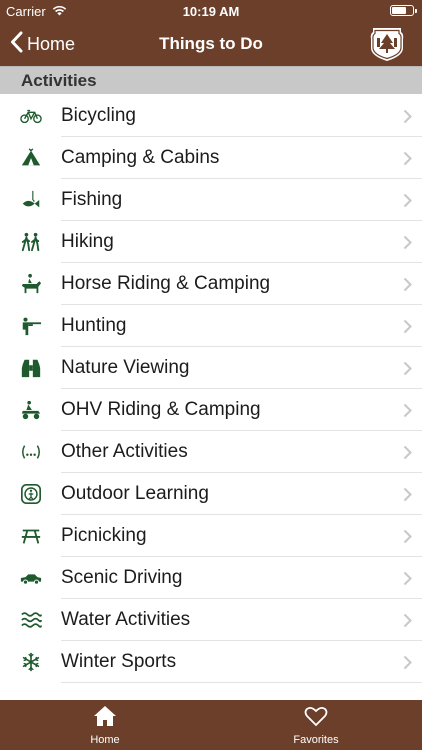 The image size is (422, 750). Describe the element at coordinates (166, 283) in the screenshot. I see `list-item-label: Horse Riding & Camping` at that location.